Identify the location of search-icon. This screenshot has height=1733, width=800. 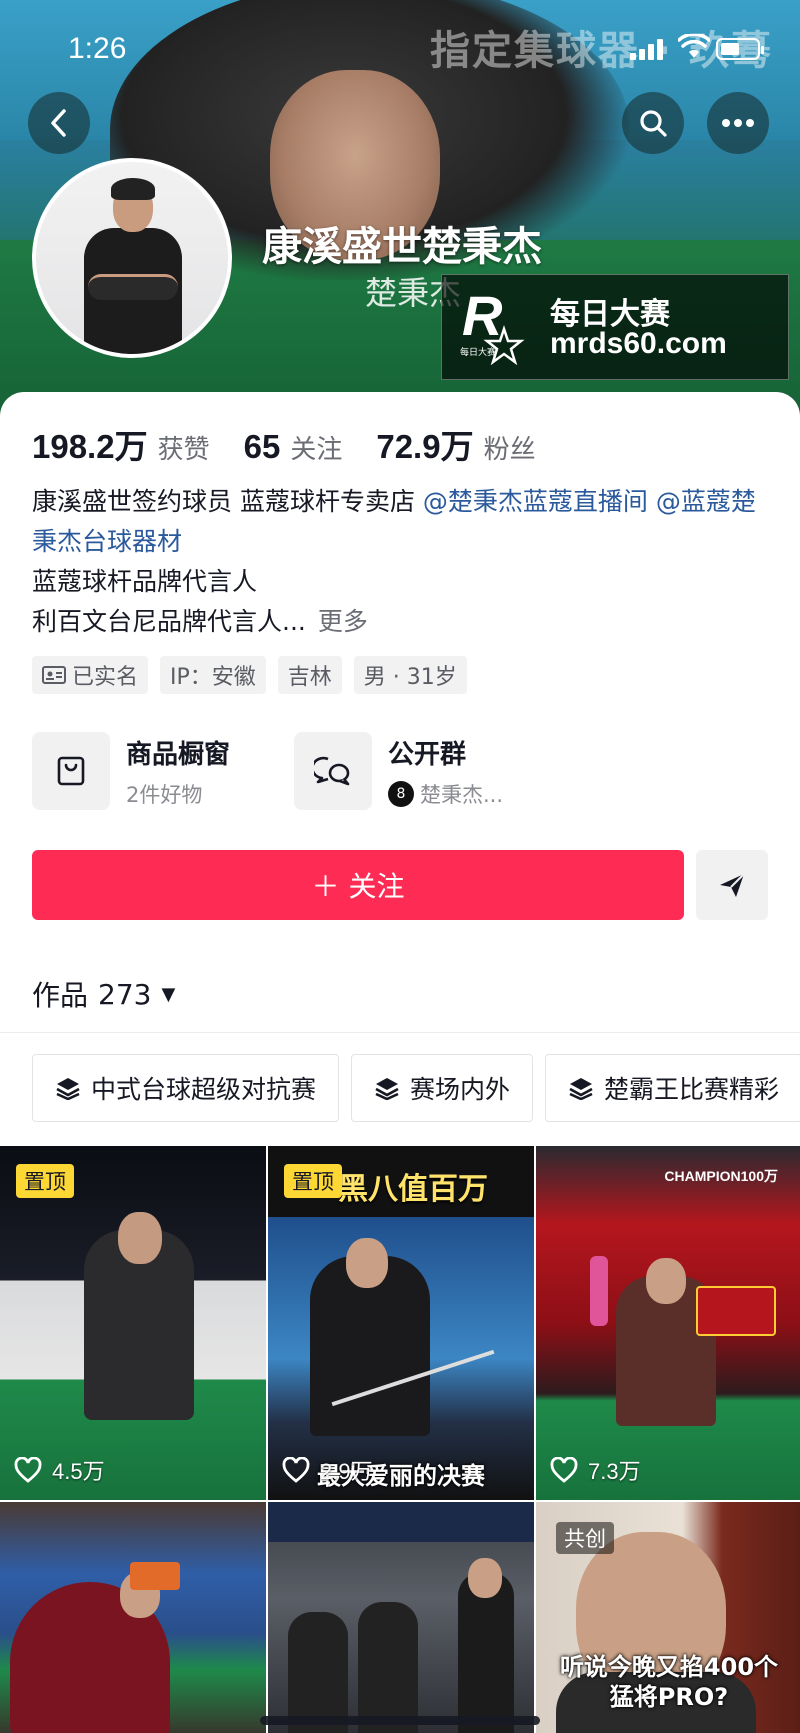
(653, 123).